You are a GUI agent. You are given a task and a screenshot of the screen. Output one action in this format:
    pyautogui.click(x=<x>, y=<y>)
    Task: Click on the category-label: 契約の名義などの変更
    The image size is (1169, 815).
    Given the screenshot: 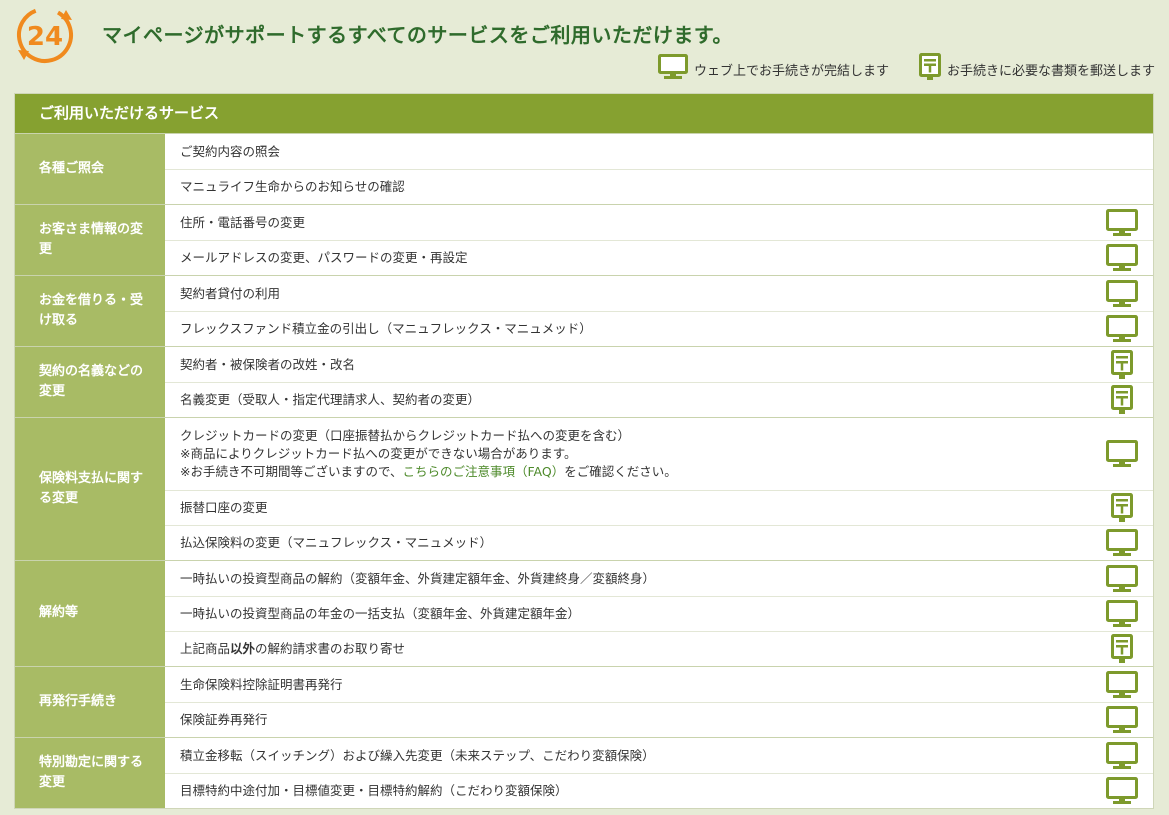 What is the action you would take?
    pyautogui.click(x=90, y=382)
    